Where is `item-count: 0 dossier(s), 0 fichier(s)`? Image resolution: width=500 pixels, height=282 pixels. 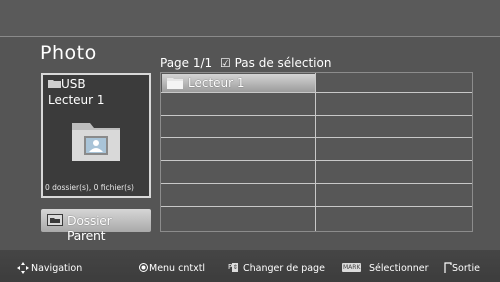 item-count: 0 dossier(s), 0 fichier(s) is located at coordinates (89, 187).